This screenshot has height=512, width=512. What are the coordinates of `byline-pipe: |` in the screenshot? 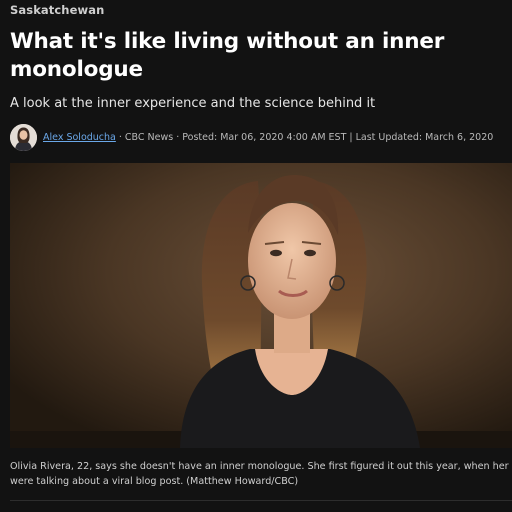 It's located at (351, 137).